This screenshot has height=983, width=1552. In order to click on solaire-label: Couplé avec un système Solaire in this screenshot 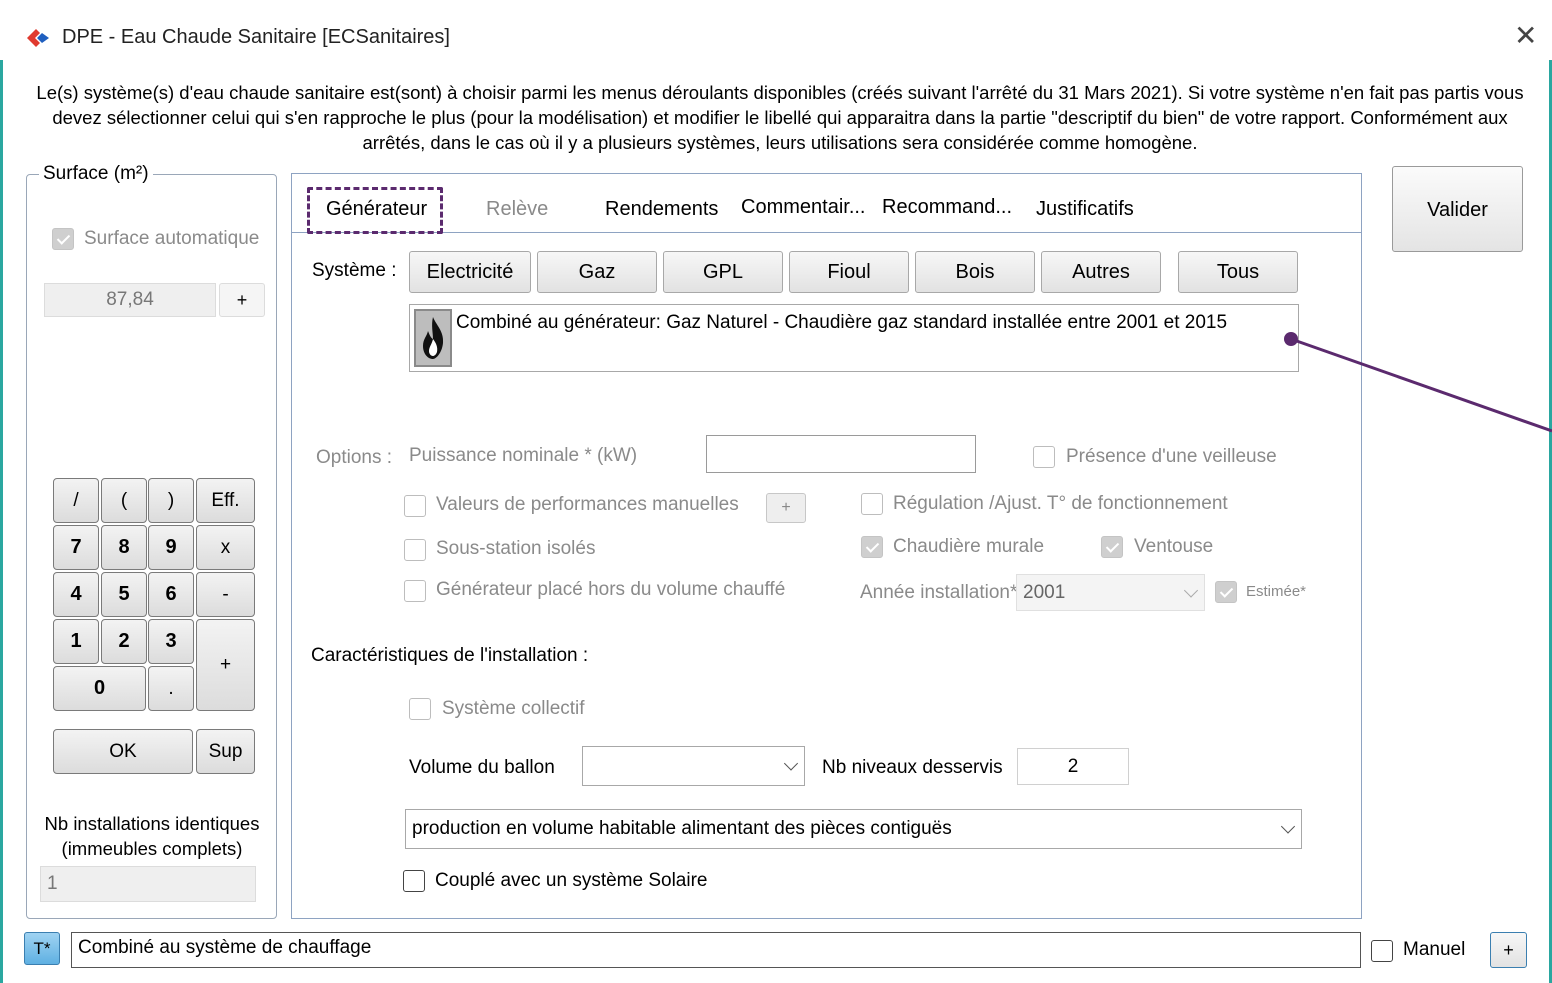, I will do `click(571, 880)`.